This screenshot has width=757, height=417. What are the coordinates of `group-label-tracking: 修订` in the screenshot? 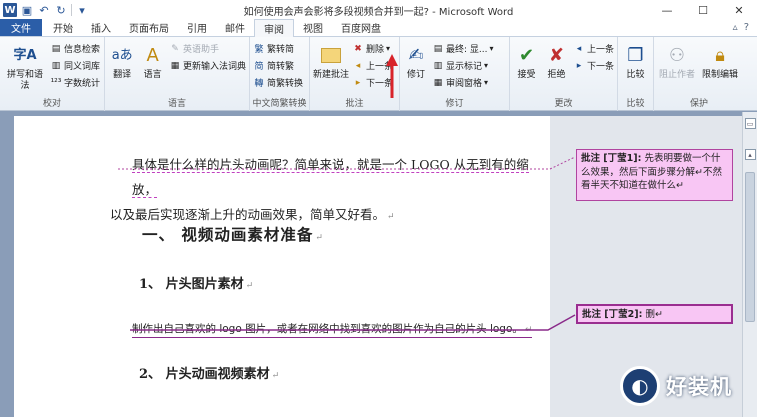 It's located at (454, 104).